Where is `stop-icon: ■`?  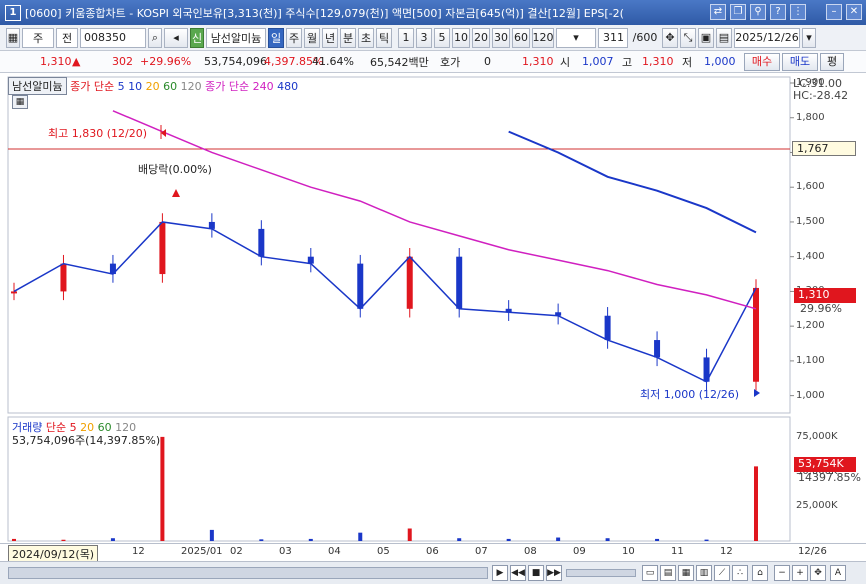 stop-icon: ■ is located at coordinates (536, 573).